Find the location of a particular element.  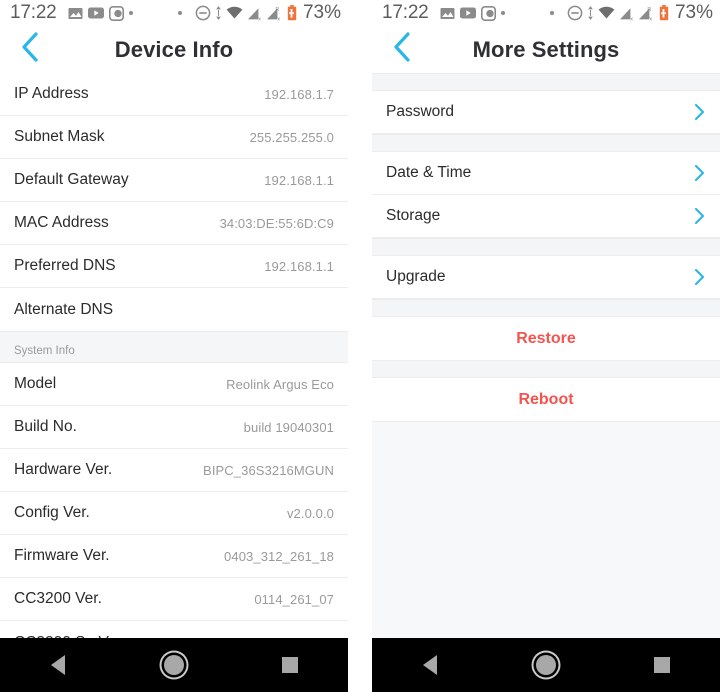

settings-item-upgrade: Upgrade is located at coordinates (546, 277).